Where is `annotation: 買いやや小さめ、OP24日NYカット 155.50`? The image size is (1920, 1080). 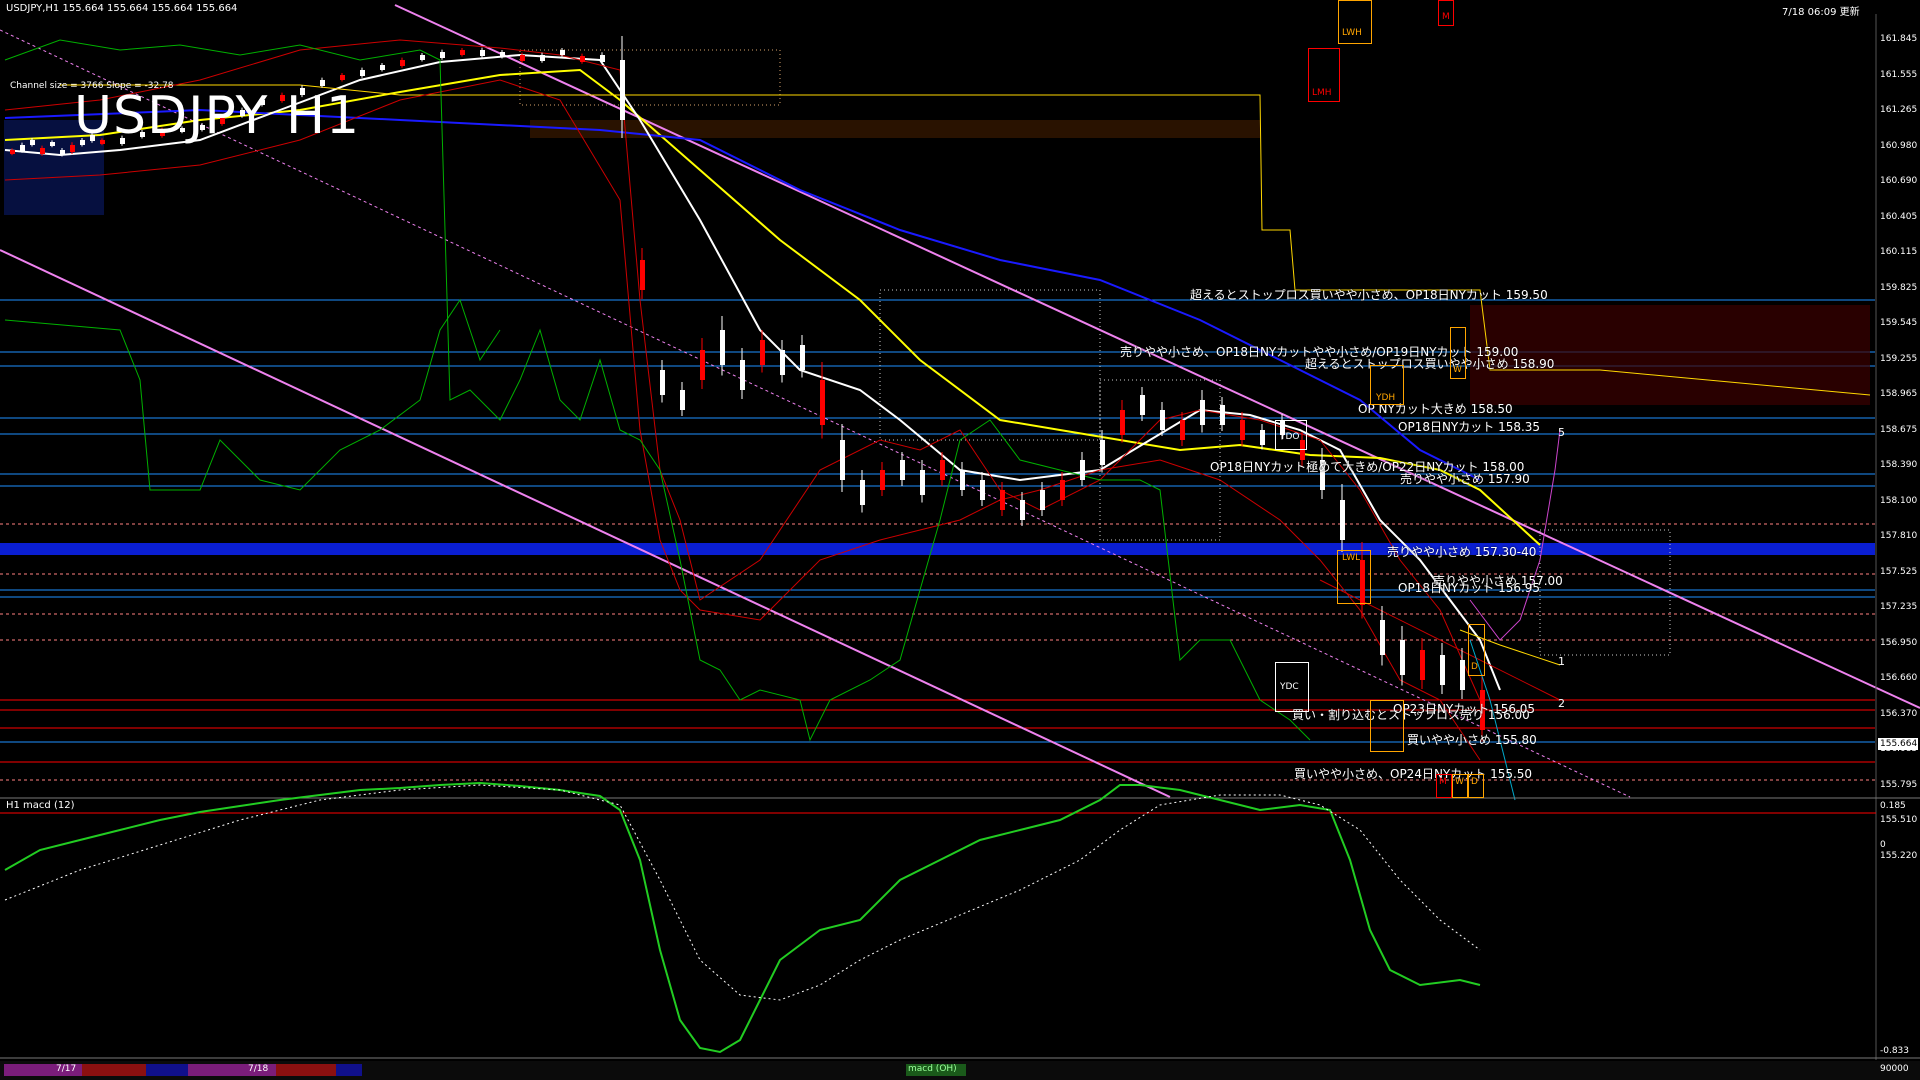
annotation: 買いやや小さめ、OP24日NYカット 155.50 is located at coordinates (1413, 774).